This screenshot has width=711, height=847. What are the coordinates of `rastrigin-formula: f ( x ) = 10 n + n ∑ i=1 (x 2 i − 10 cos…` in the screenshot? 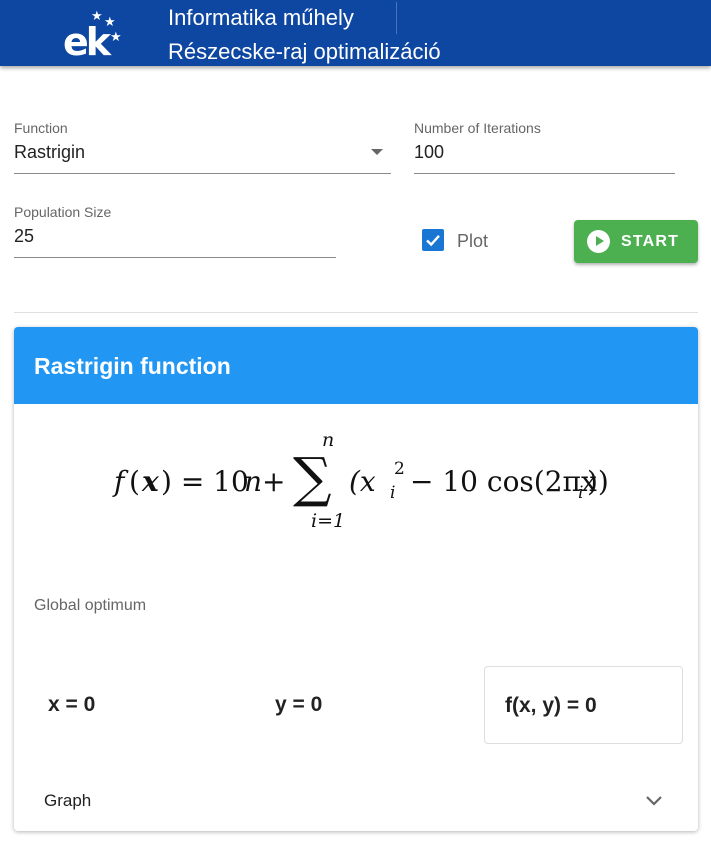 It's located at (361, 480).